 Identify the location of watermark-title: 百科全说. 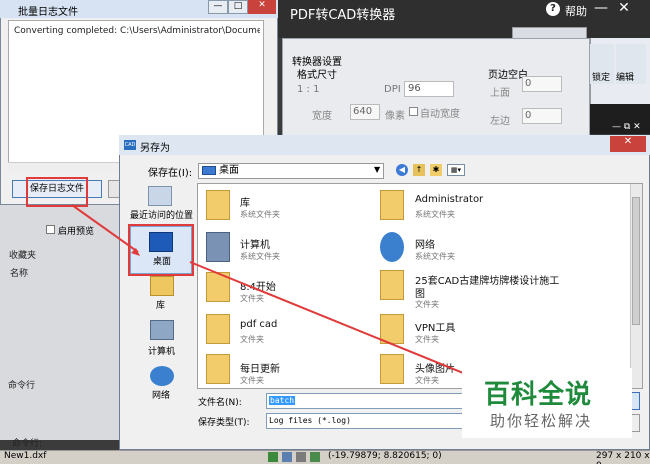
(538, 395).